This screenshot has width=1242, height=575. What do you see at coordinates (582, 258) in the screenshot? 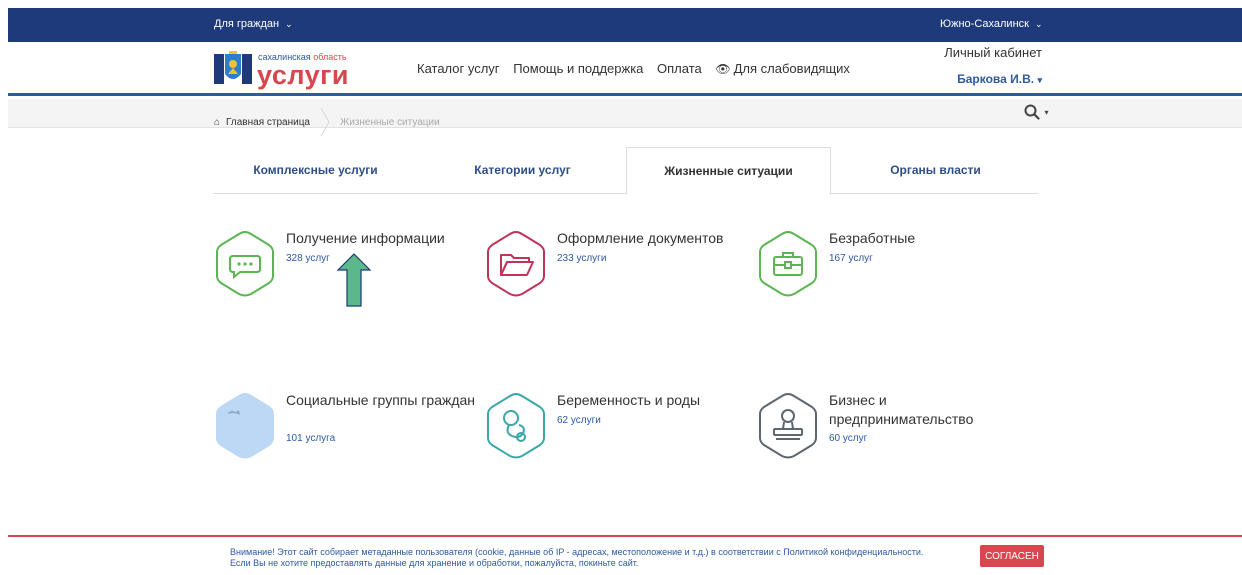
I see `category-count: 233 услуги` at bounding box center [582, 258].